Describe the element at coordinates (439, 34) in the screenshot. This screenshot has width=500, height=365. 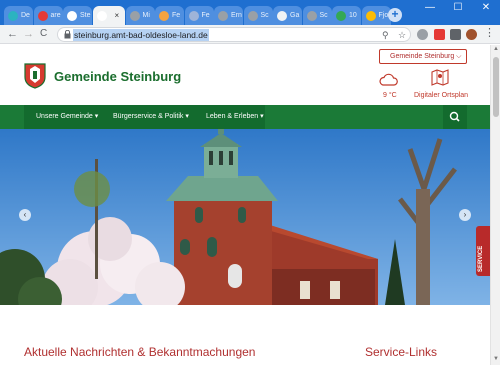
I see `extension-badge-icon` at that location.